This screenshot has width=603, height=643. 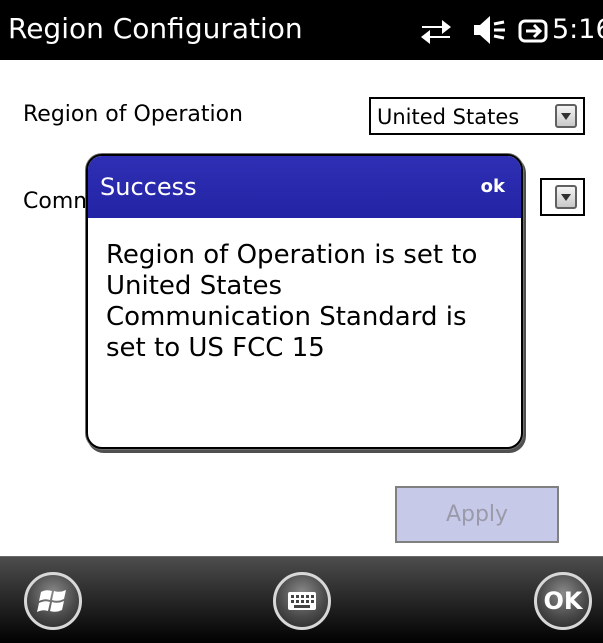 I want to click on apply-button: Apply, so click(x=477, y=514).